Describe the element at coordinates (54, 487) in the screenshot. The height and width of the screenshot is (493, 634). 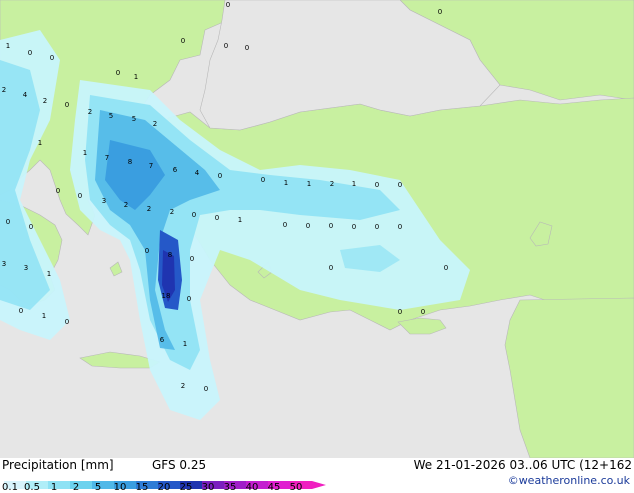
I see `color-scale-tick-label: 1` at that location.